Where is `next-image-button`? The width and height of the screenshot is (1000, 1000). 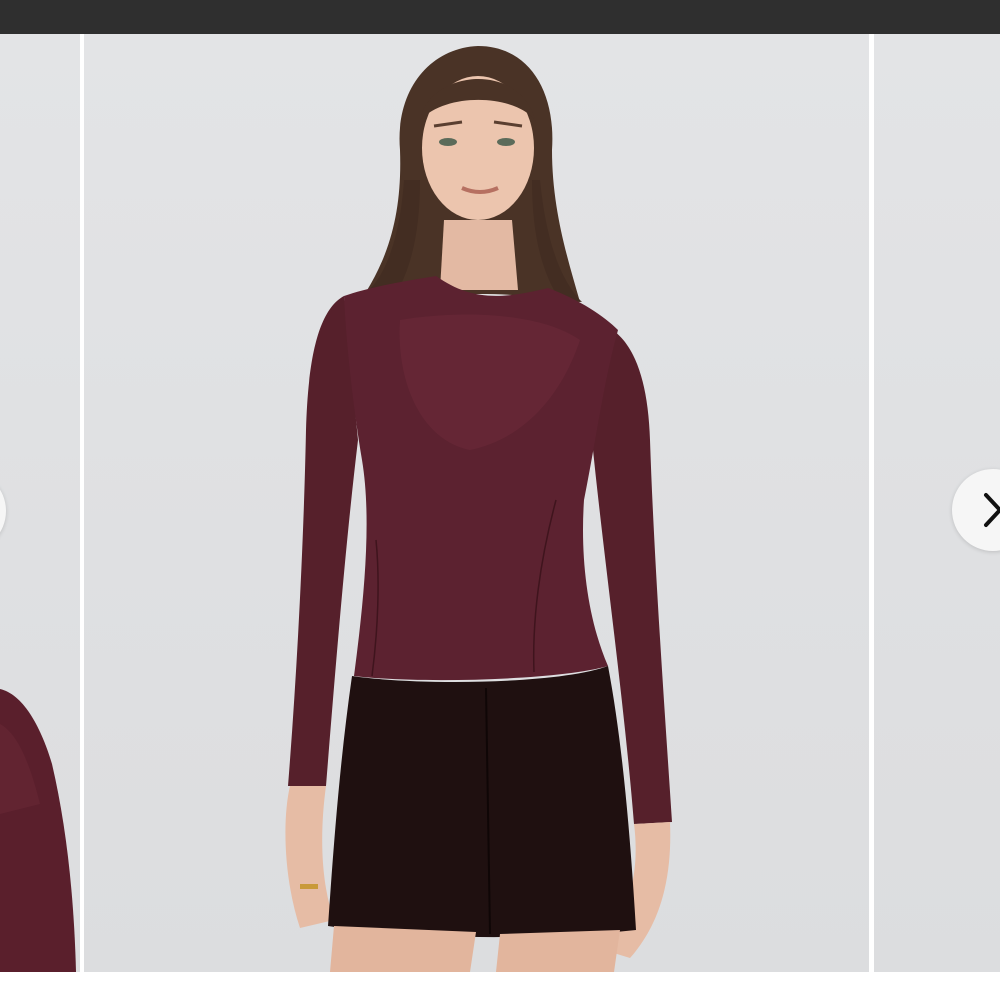 next-image-button is located at coordinates (976, 510).